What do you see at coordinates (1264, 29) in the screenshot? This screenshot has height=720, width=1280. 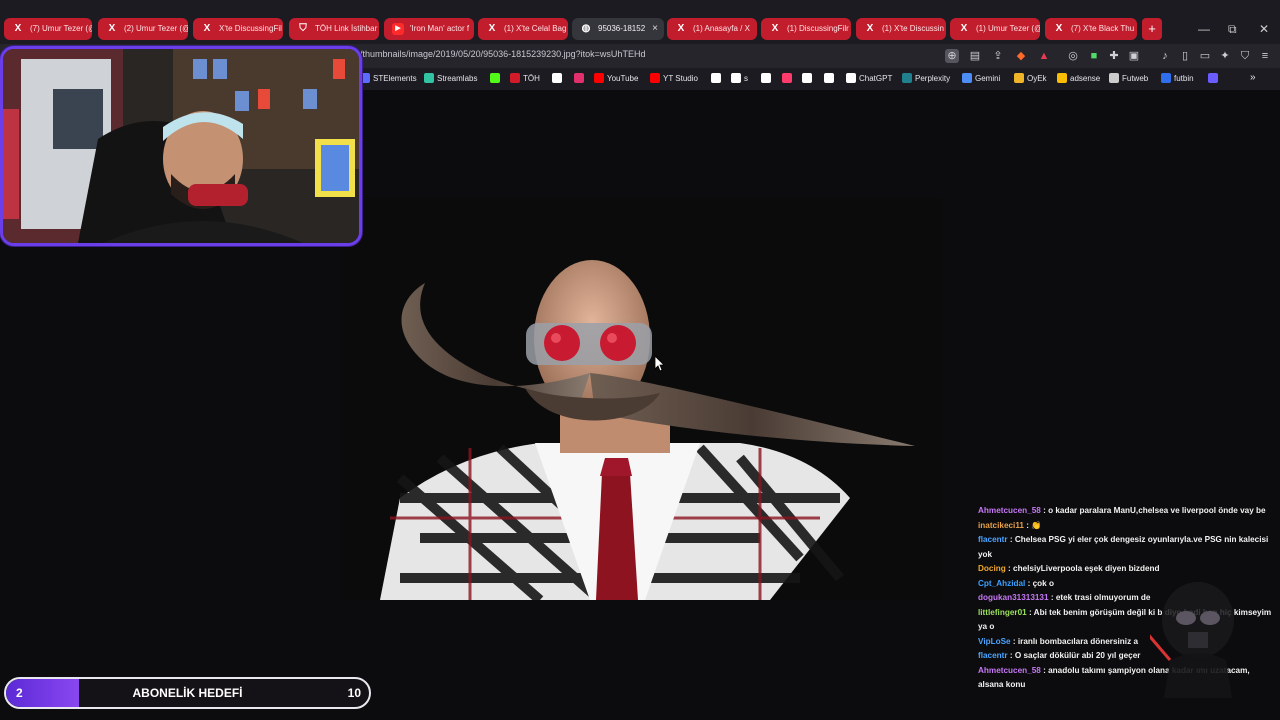 I see `close-window-icon: ✕` at bounding box center [1264, 29].